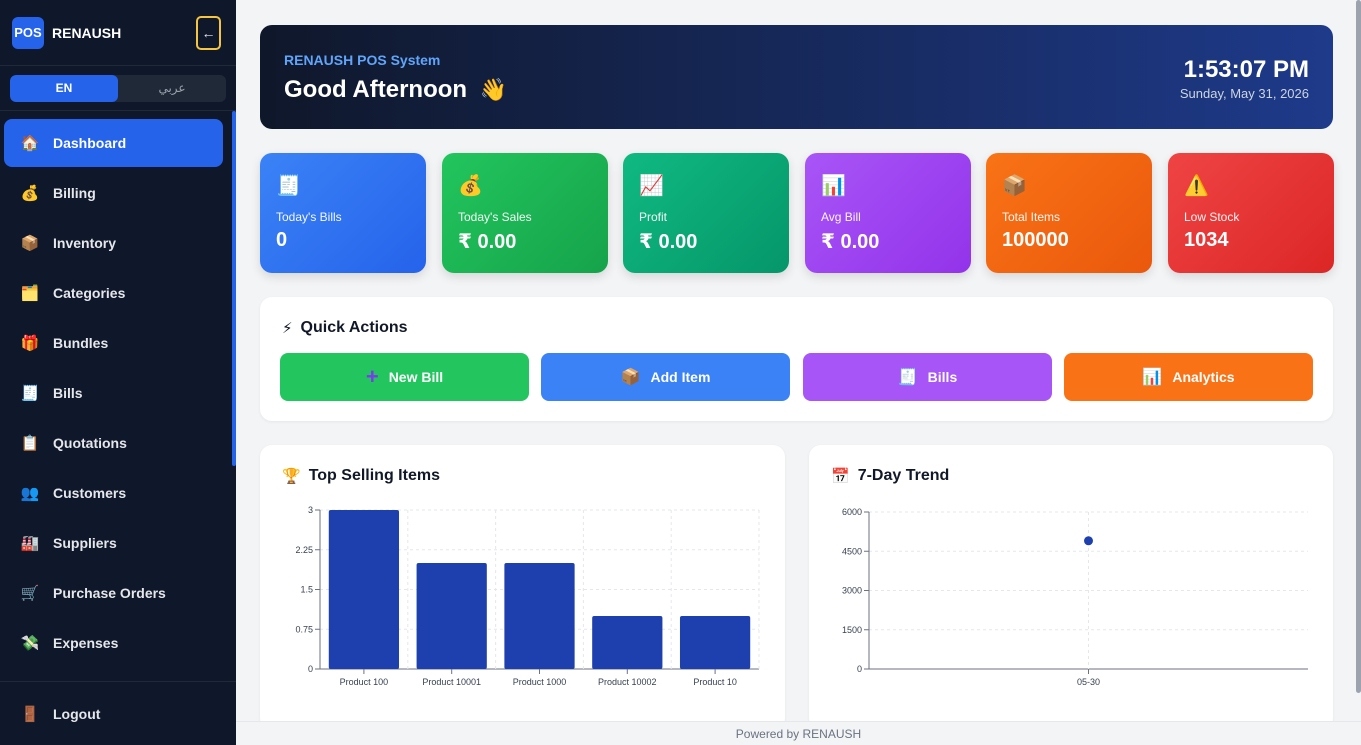 This screenshot has width=1361, height=745. I want to click on quick-actions-title: ⚡ Quick Actions, so click(345, 328).